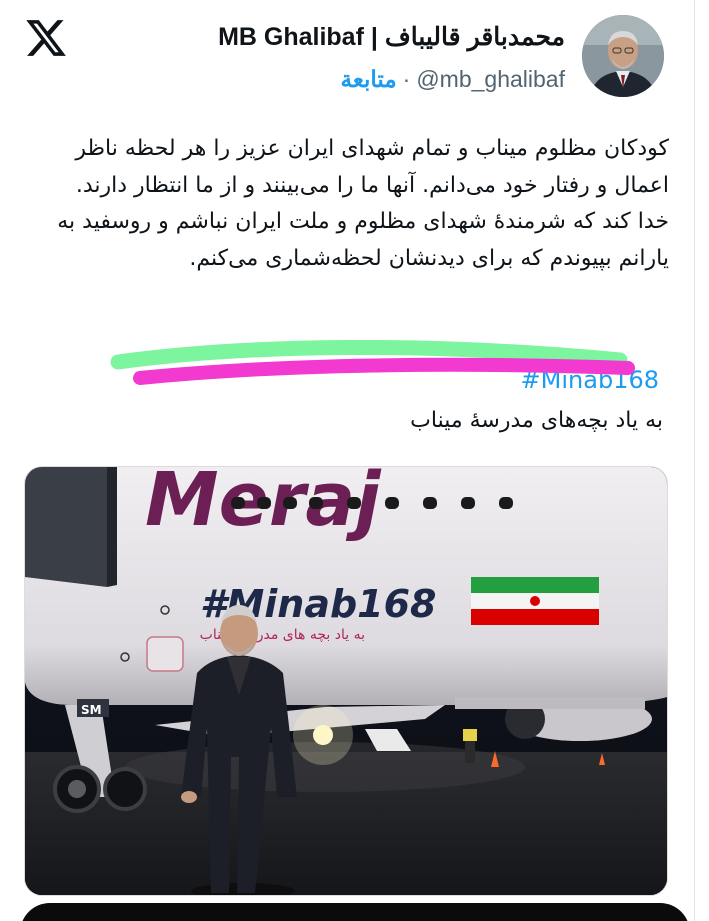  Describe the element at coordinates (355, 912) in the screenshot. I see `bottom-action-bar` at that location.